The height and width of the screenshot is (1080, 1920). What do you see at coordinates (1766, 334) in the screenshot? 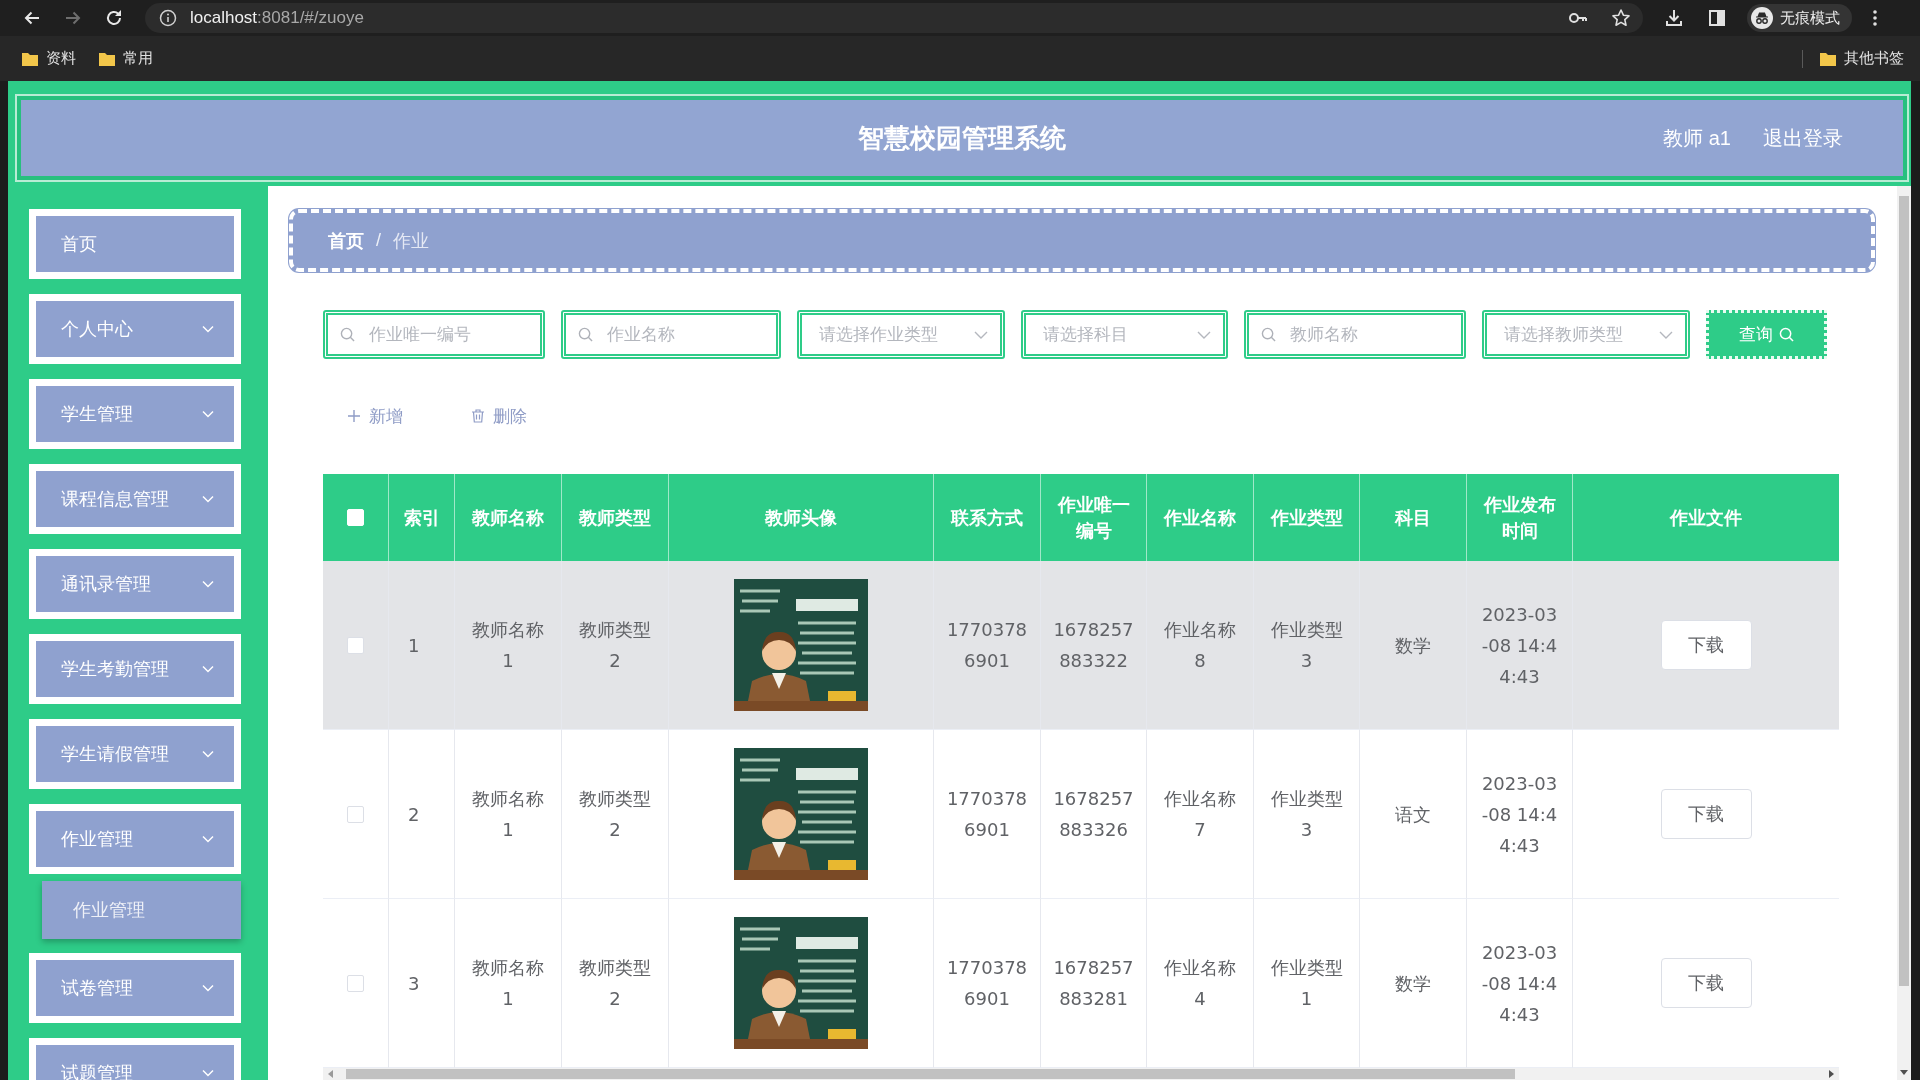
I see `search-button: 查询` at bounding box center [1766, 334].